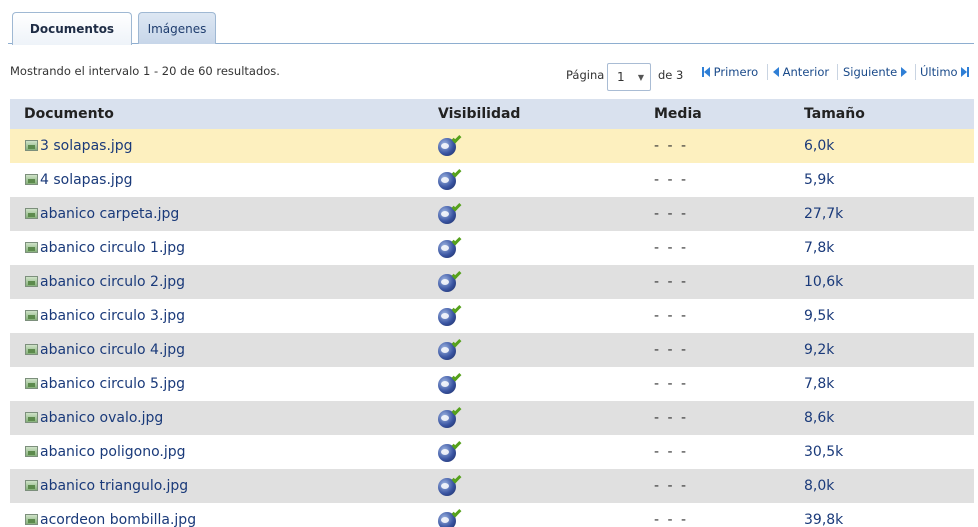 This screenshot has height=527, width=978. What do you see at coordinates (112, 384) in the screenshot?
I see `document-link: abanico circulo 5.jpg` at bounding box center [112, 384].